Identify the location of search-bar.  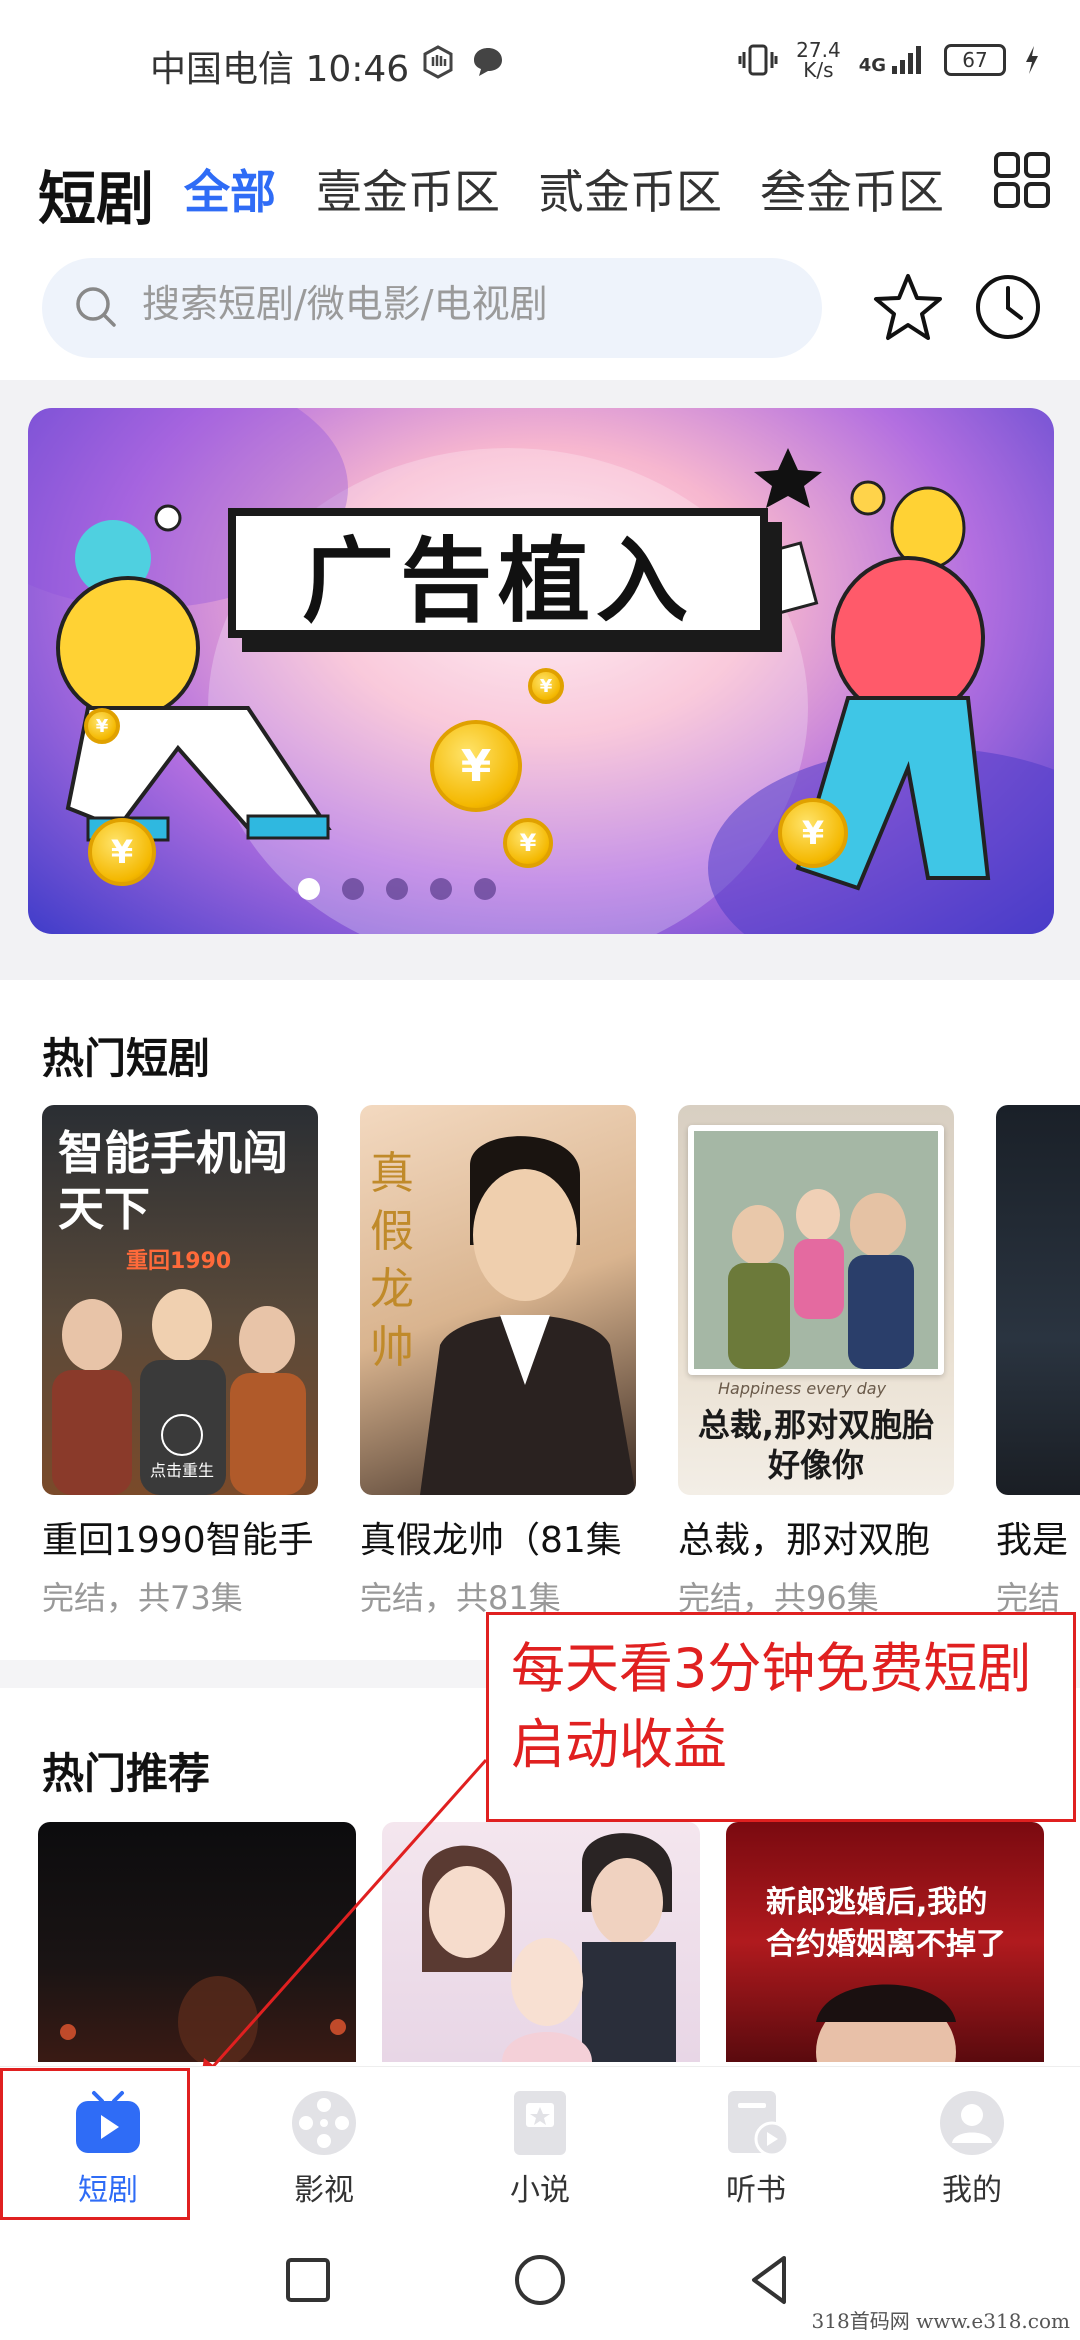
(432, 308).